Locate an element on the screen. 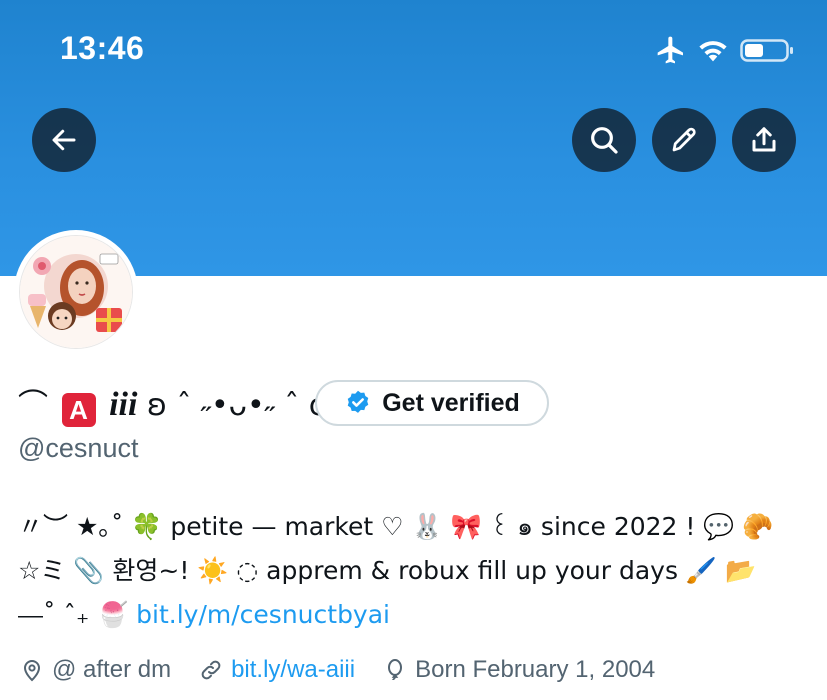 The width and height of the screenshot is (827, 700). bio-line: ⎯⎯˚ ˆ₊ 🍧 bit.ly/m/cesnuctbyai is located at coordinates (418, 615).